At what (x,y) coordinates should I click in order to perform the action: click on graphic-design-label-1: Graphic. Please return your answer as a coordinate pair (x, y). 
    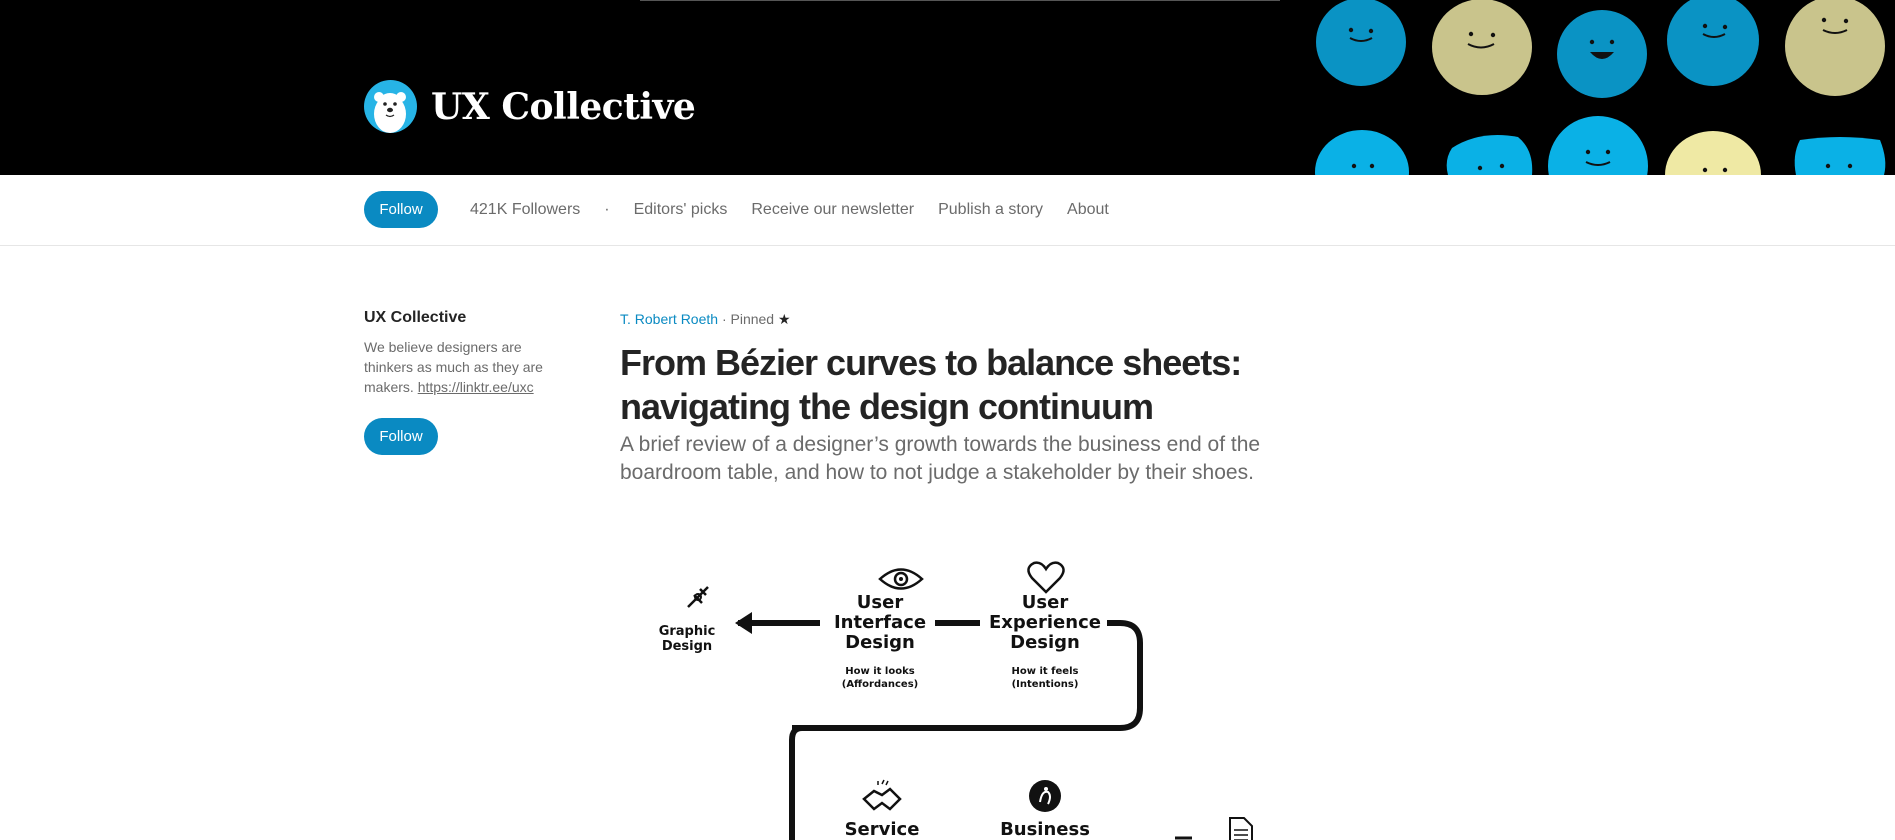
    Looking at the image, I should click on (687, 631).